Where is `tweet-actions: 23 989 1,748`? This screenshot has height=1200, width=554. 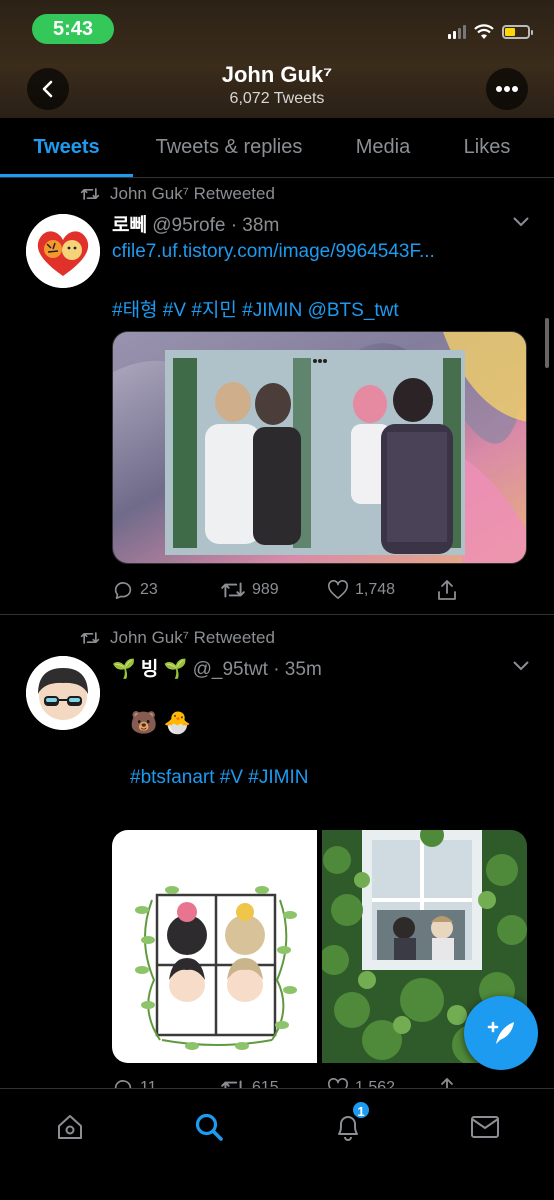 tweet-actions: 23 989 1,748 is located at coordinates (284, 590).